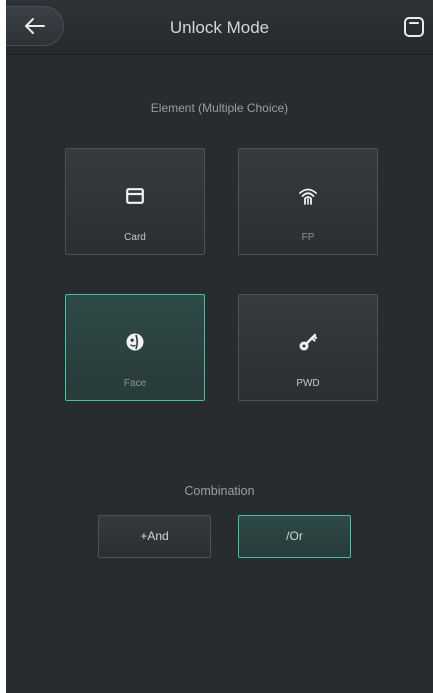 Image resolution: width=433 pixels, height=693 pixels. What do you see at coordinates (135, 342) in the screenshot?
I see `face-icon` at bounding box center [135, 342].